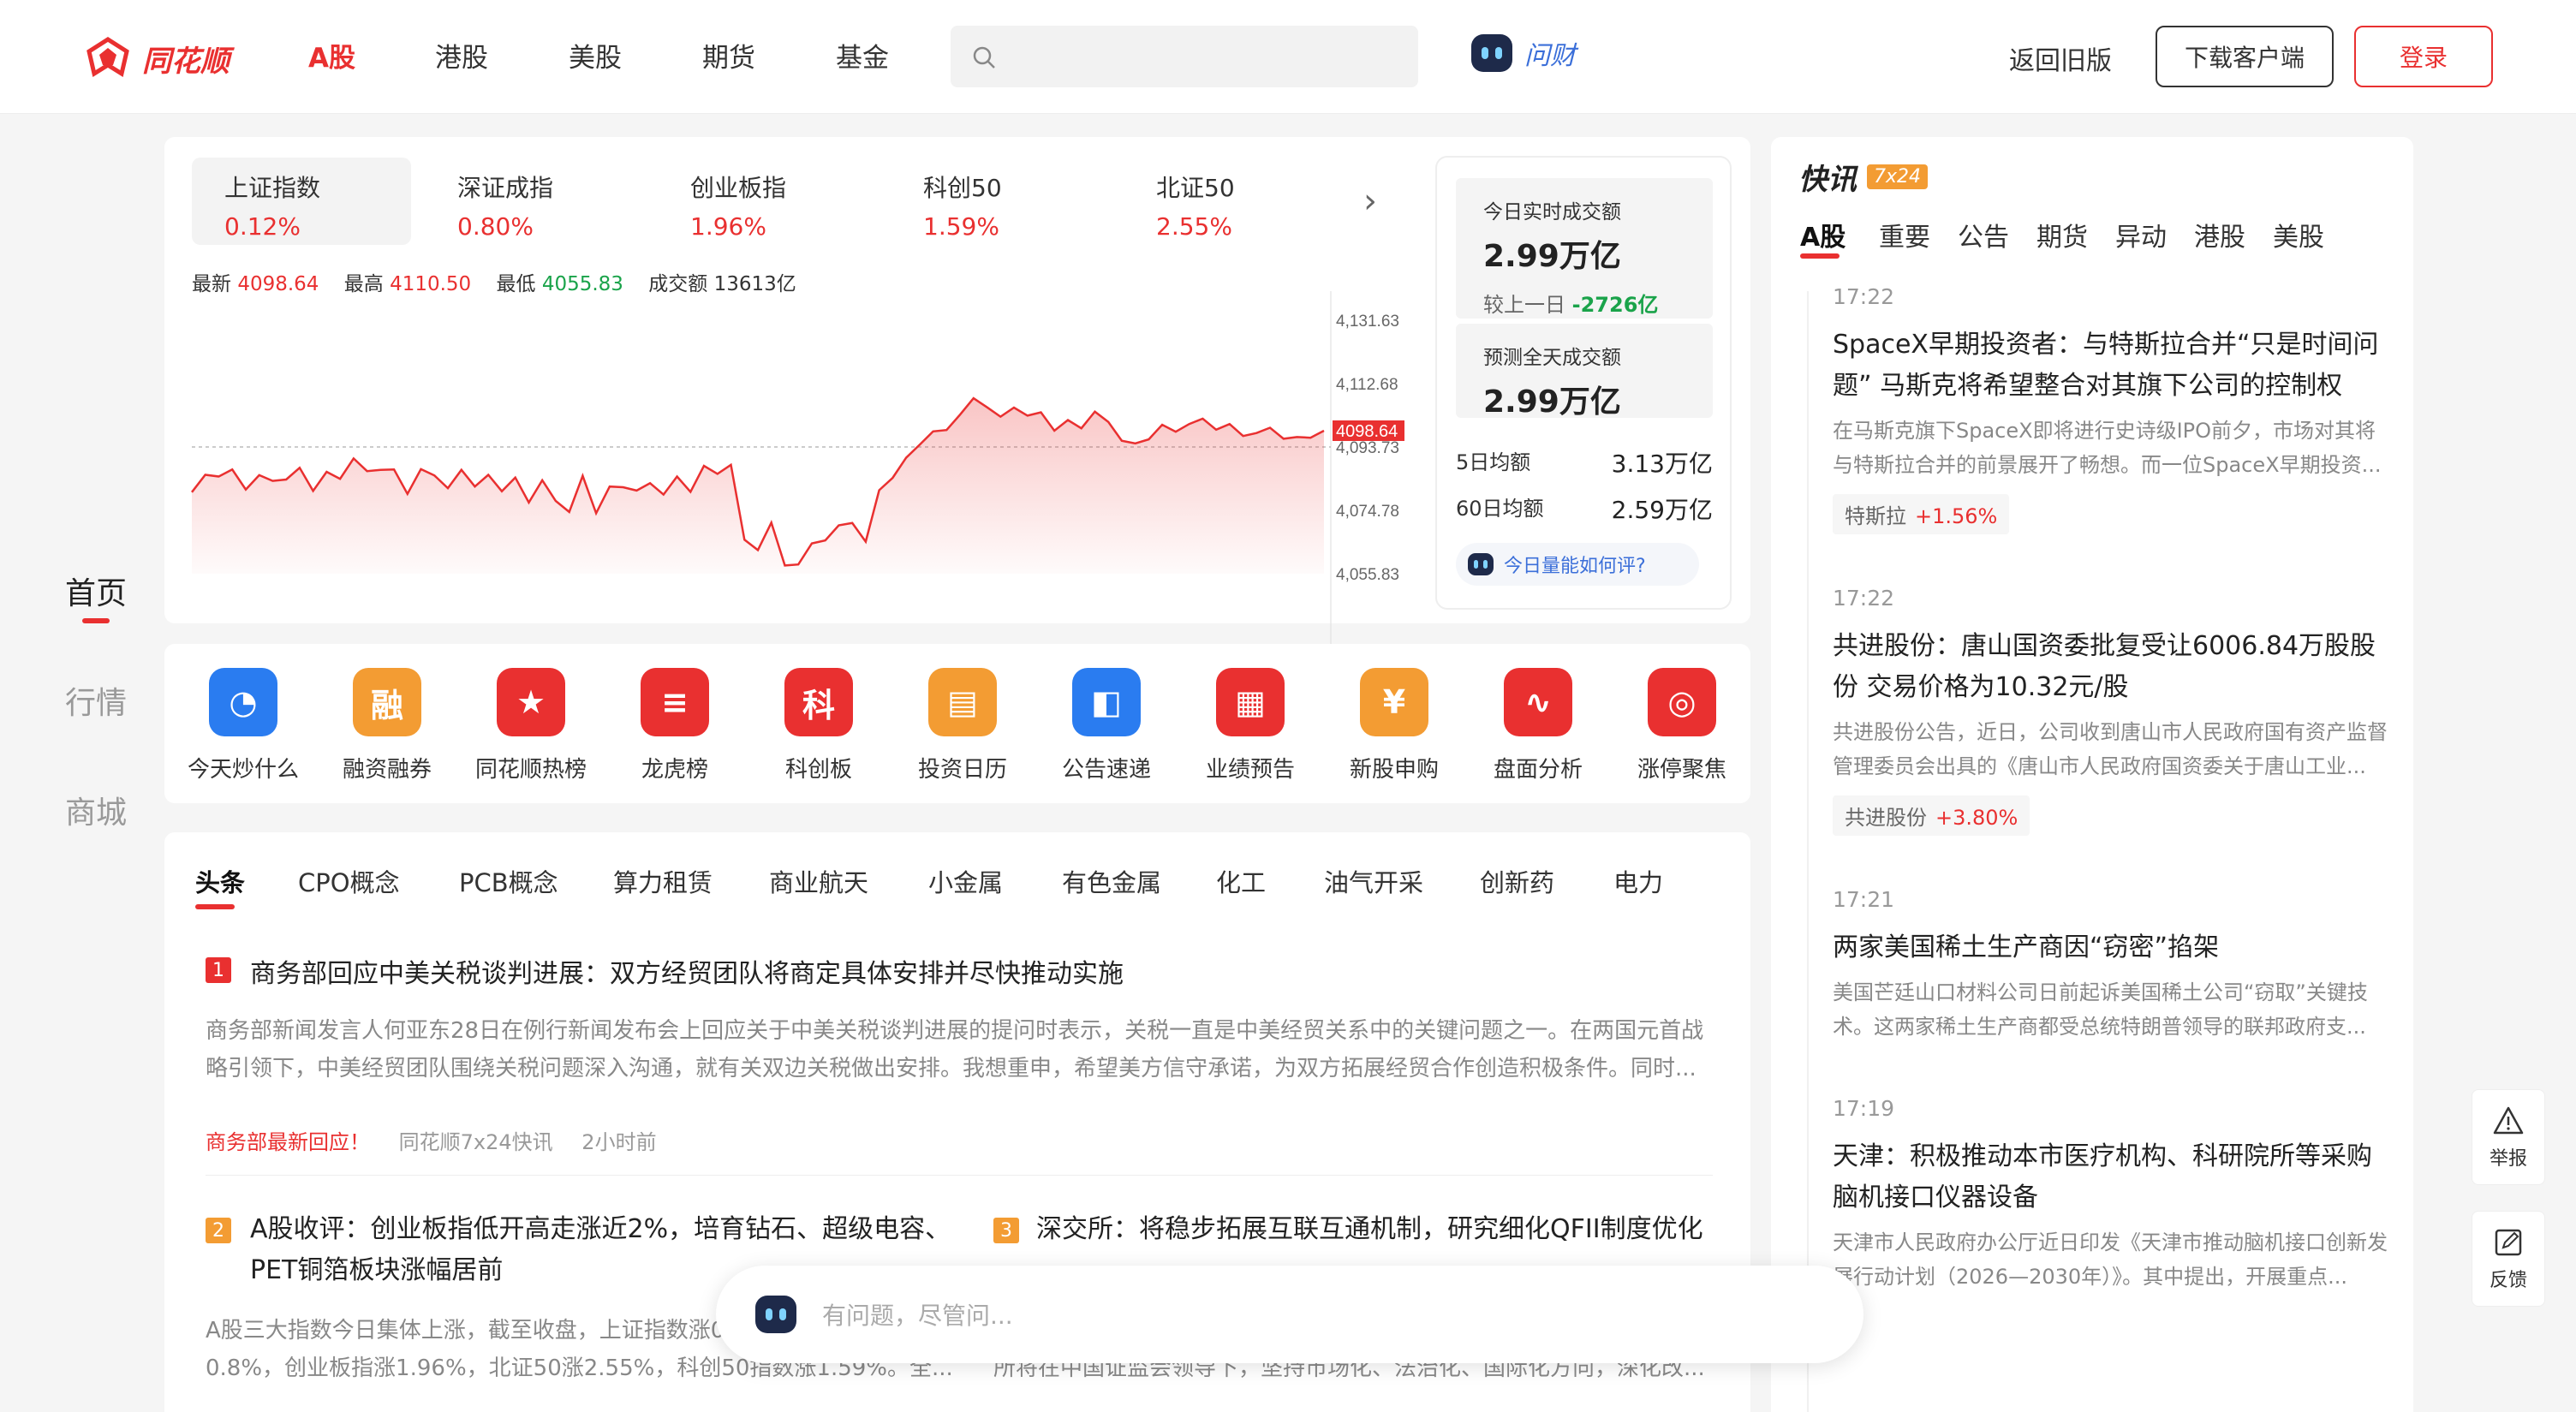  I want to click on report-button: 举报, so click(2508, 1137).